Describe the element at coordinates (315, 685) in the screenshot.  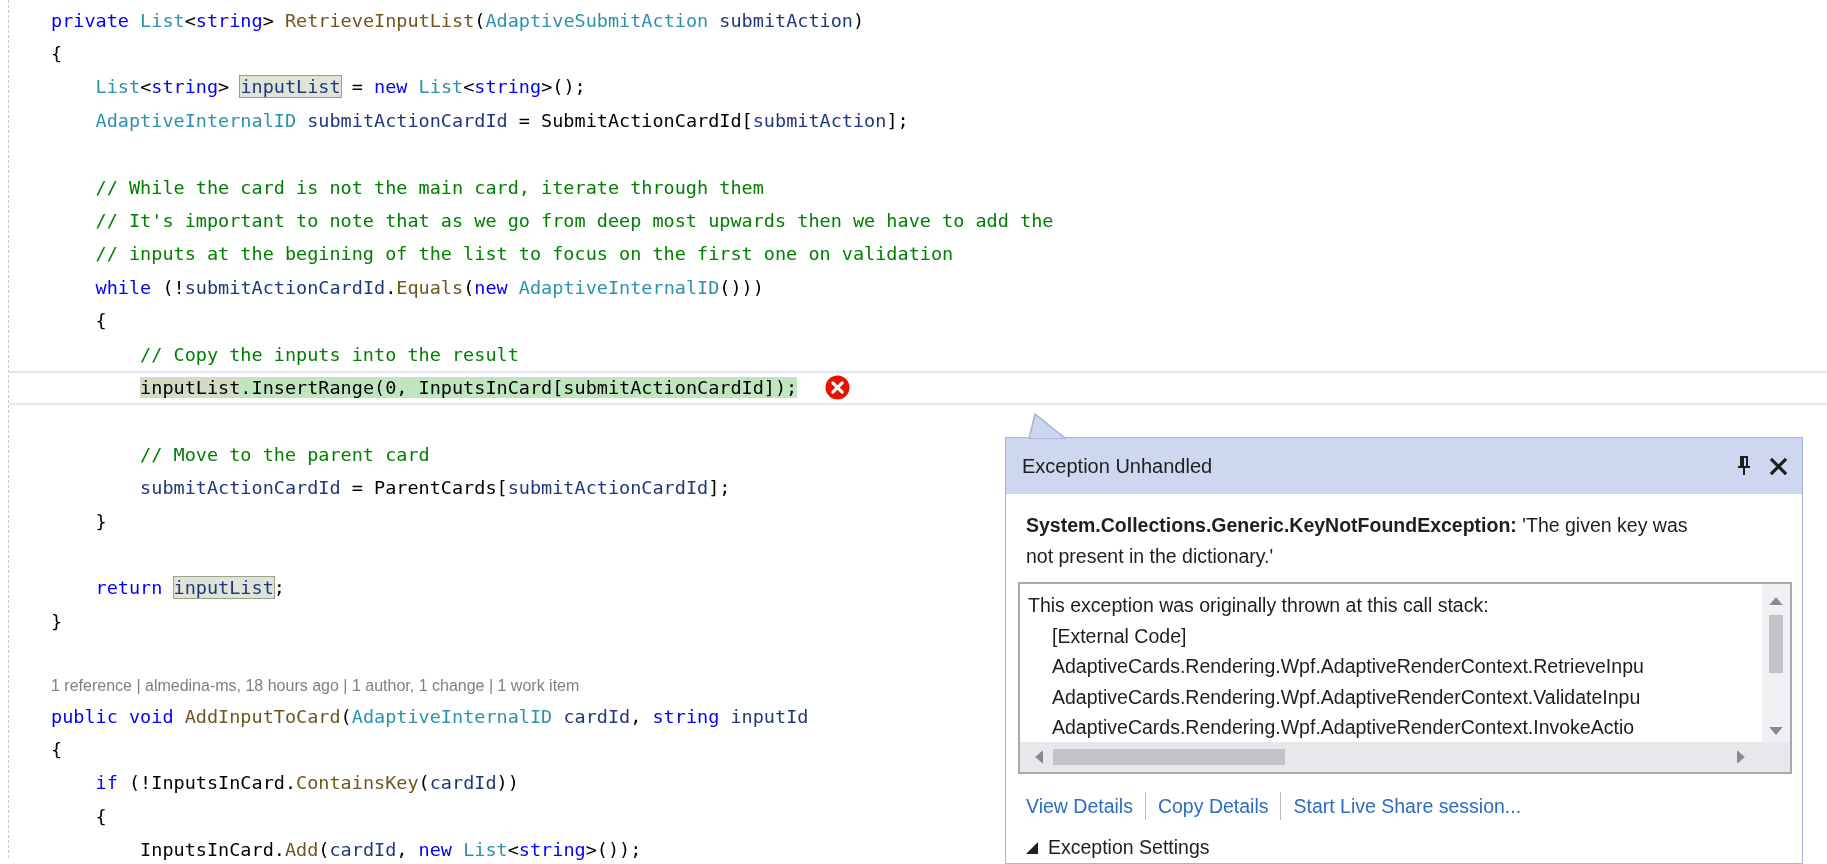
I see `code-lens-info: 1 reference | almedina-ms, 18 hours ago | 1 author, 1 change | 1 work item` at that location.